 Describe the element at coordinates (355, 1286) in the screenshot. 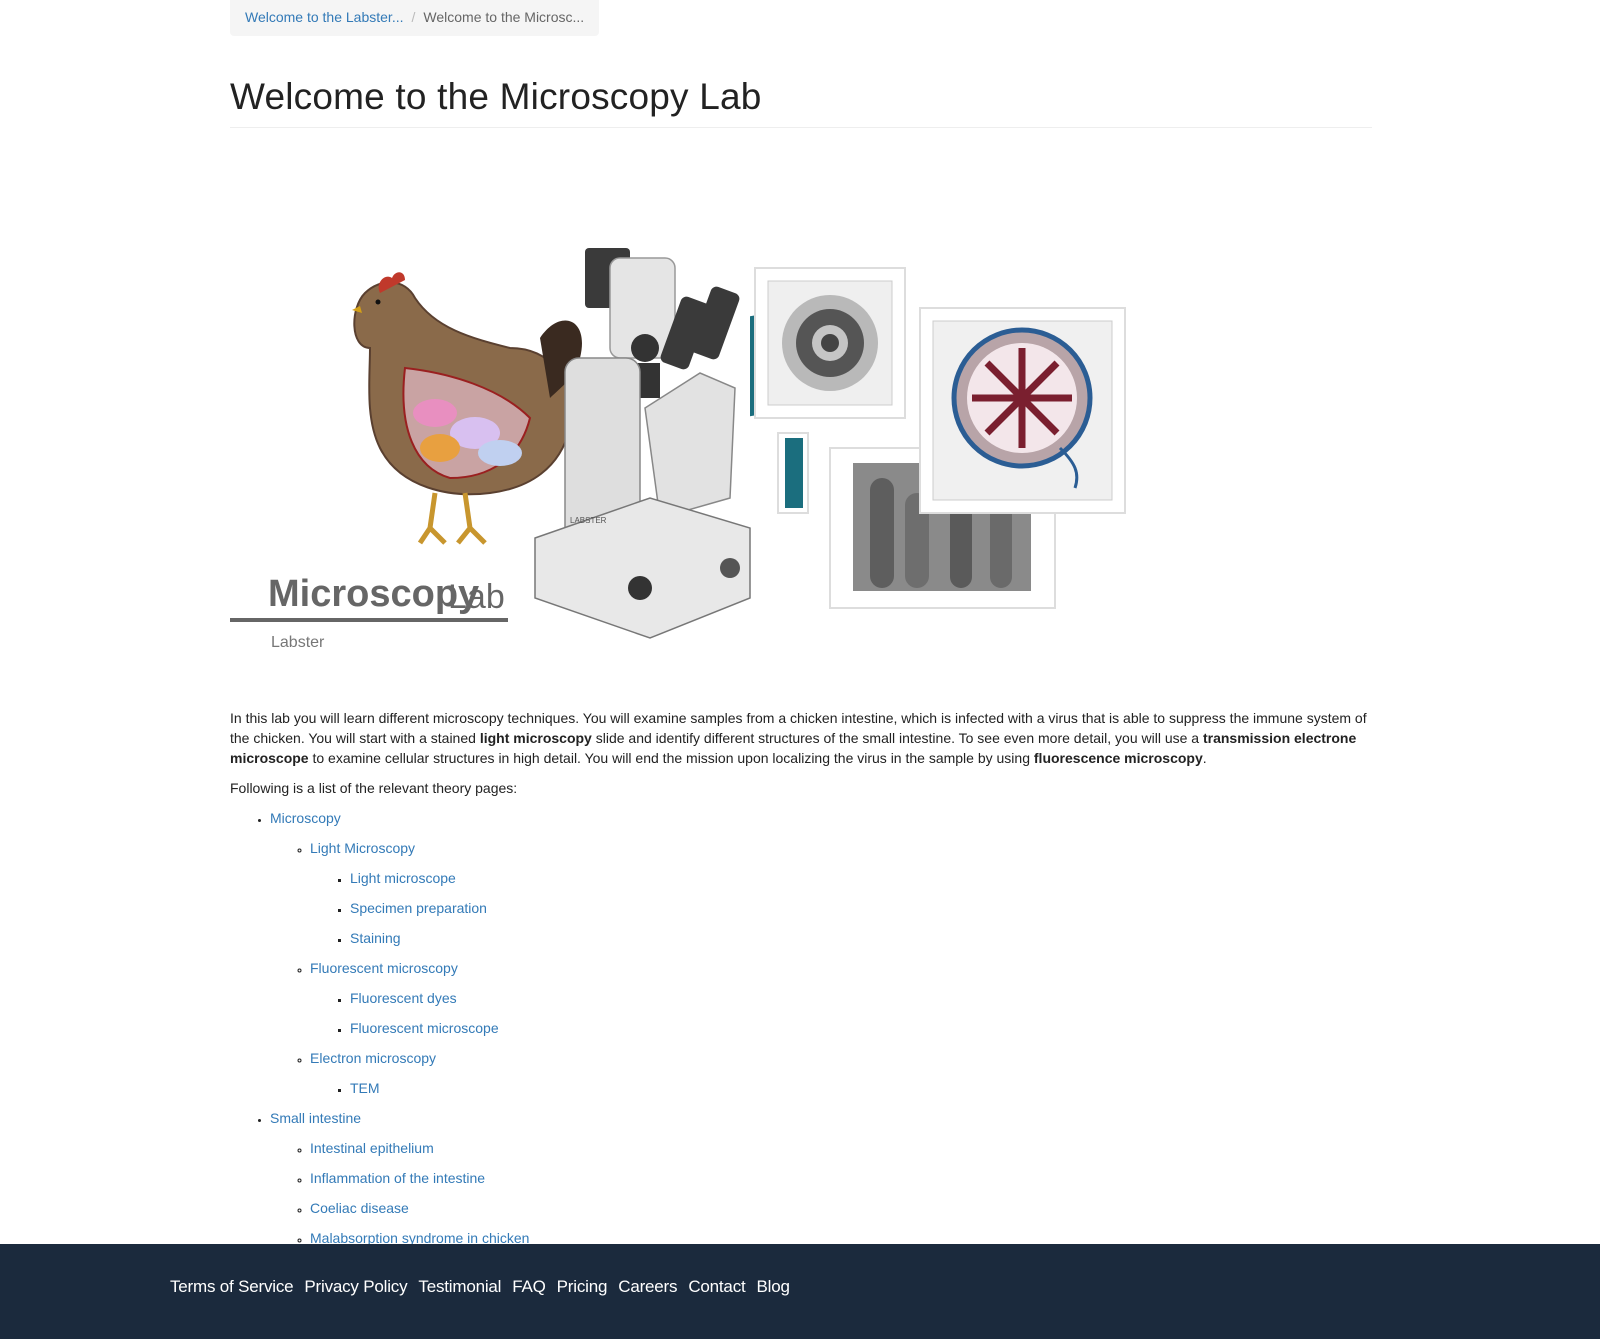

I see `footer-link-privacy: Privacy Policy` at that location.